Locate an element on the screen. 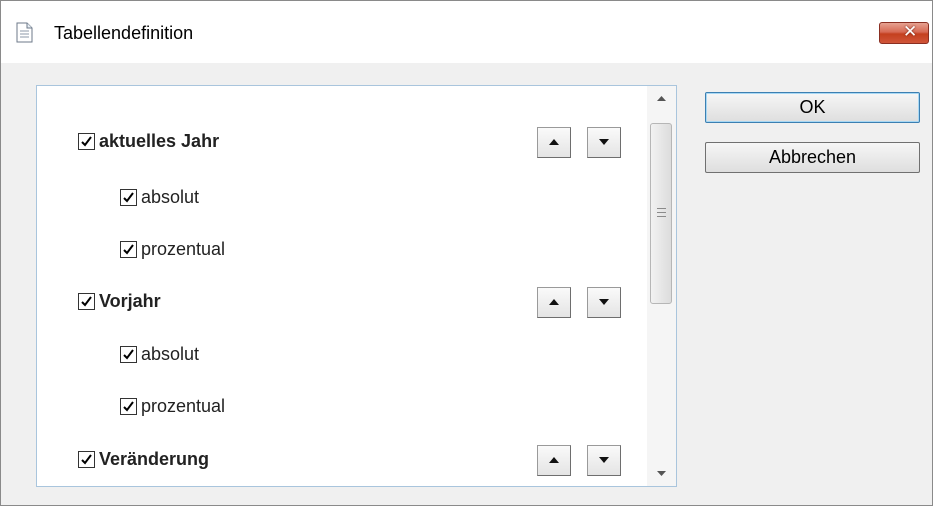  title-bar: Tabellendefinition ✕ is located at coordinates (466, 32).